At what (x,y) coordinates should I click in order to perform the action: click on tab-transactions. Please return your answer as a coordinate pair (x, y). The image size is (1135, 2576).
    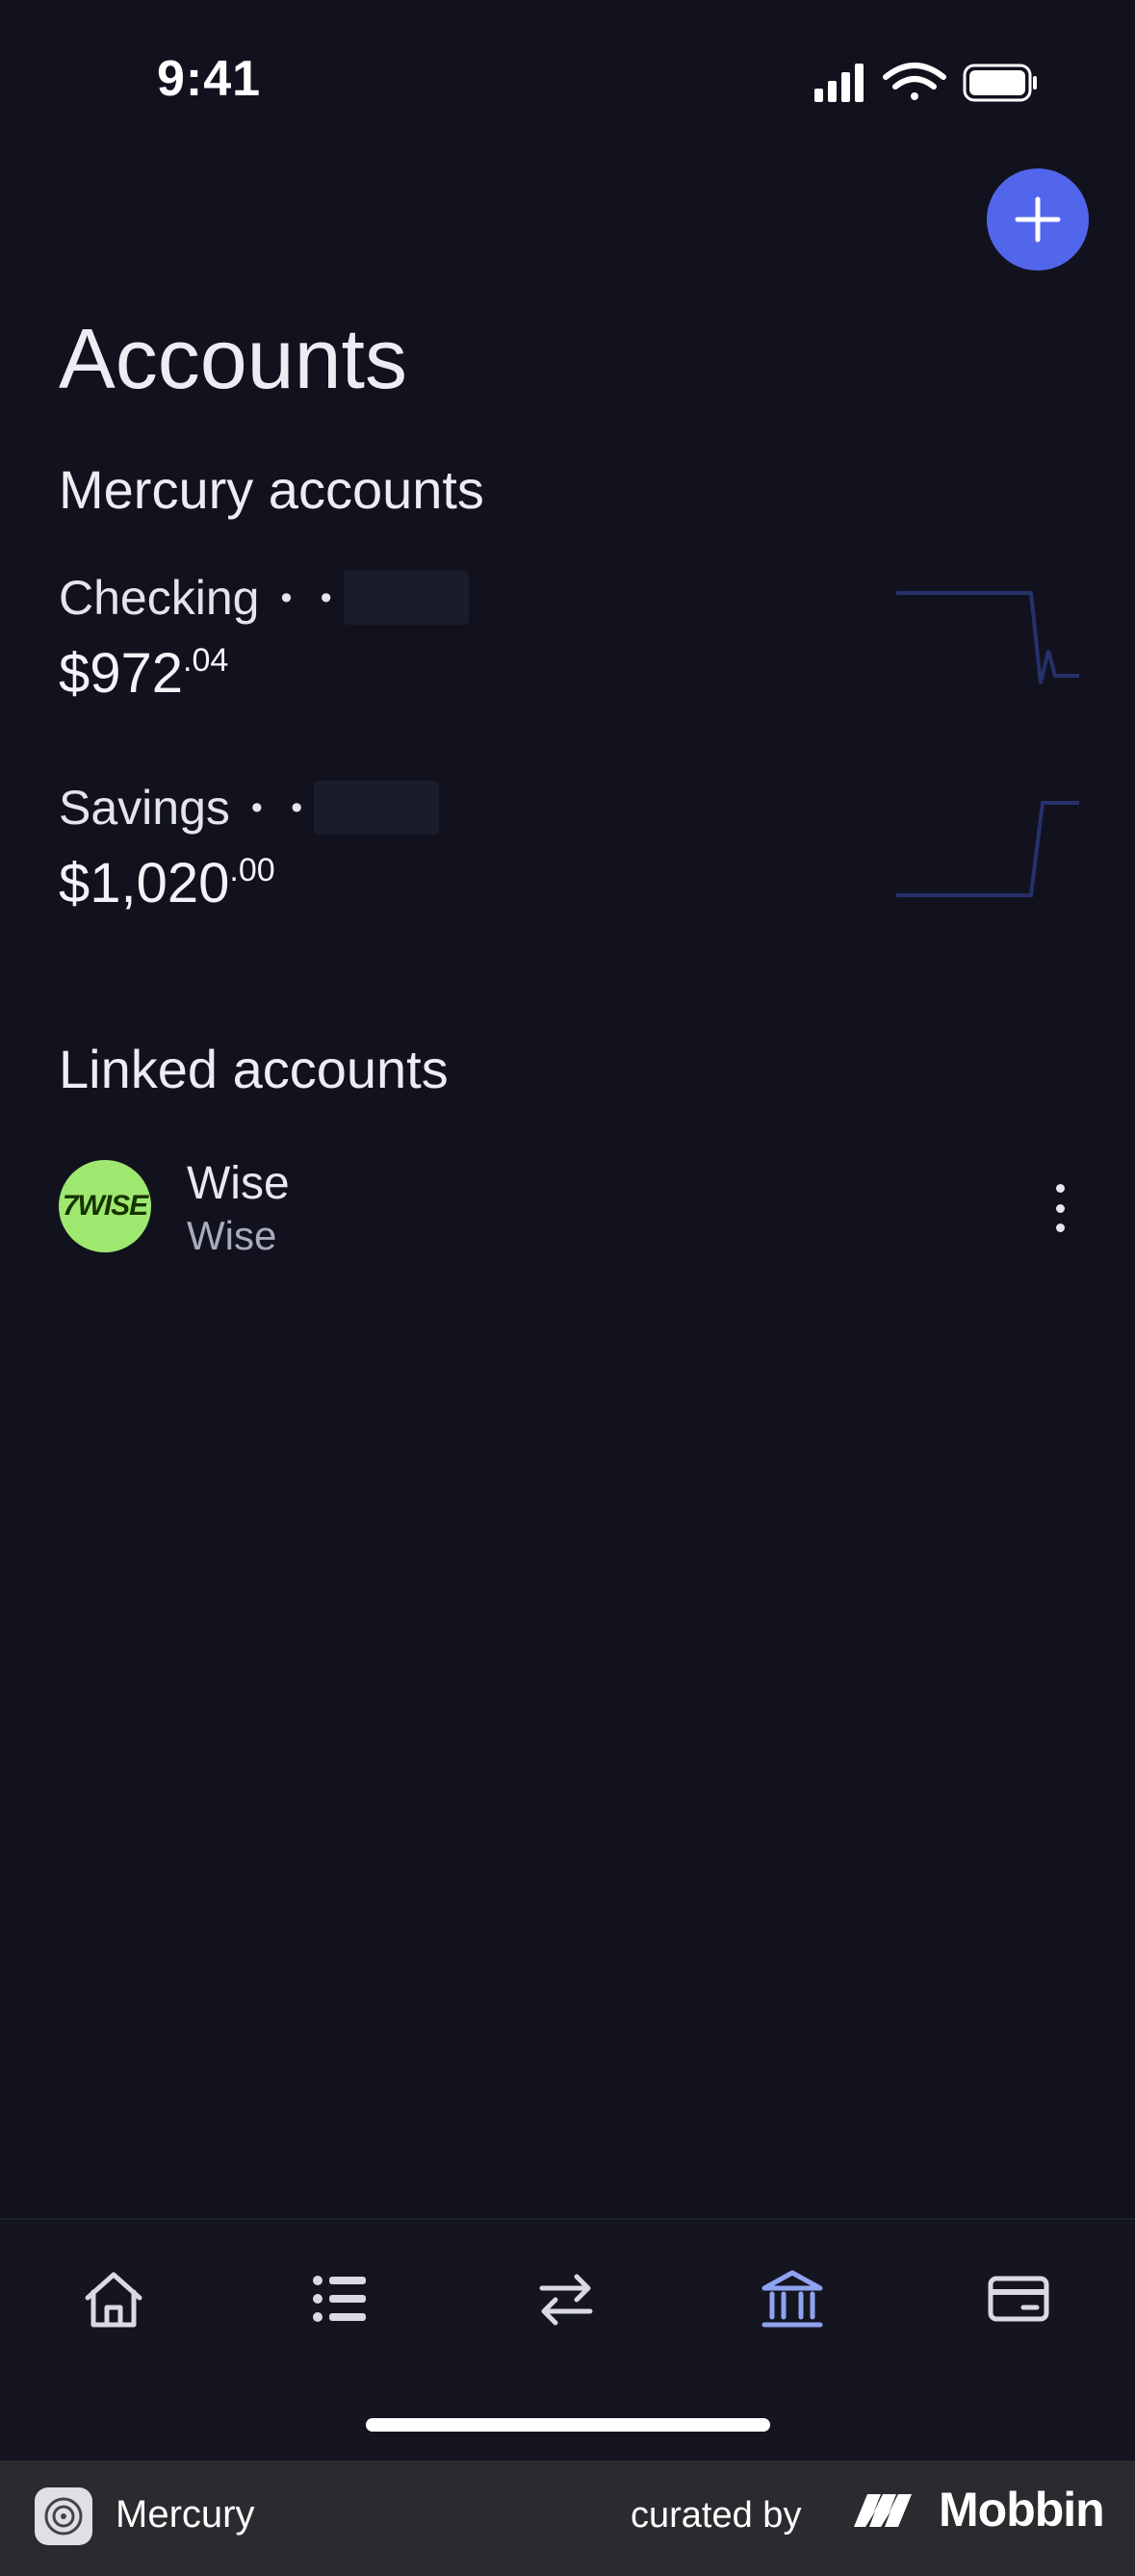
    Looking at the image, I should click on (339, 2298).